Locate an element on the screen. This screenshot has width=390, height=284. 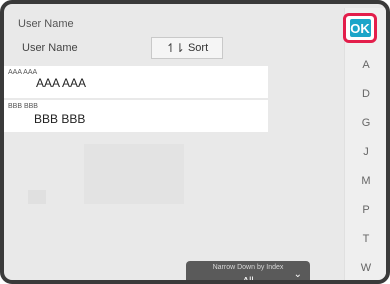
sort-icon: ↿⇂ is located at coordinates (175, 48).